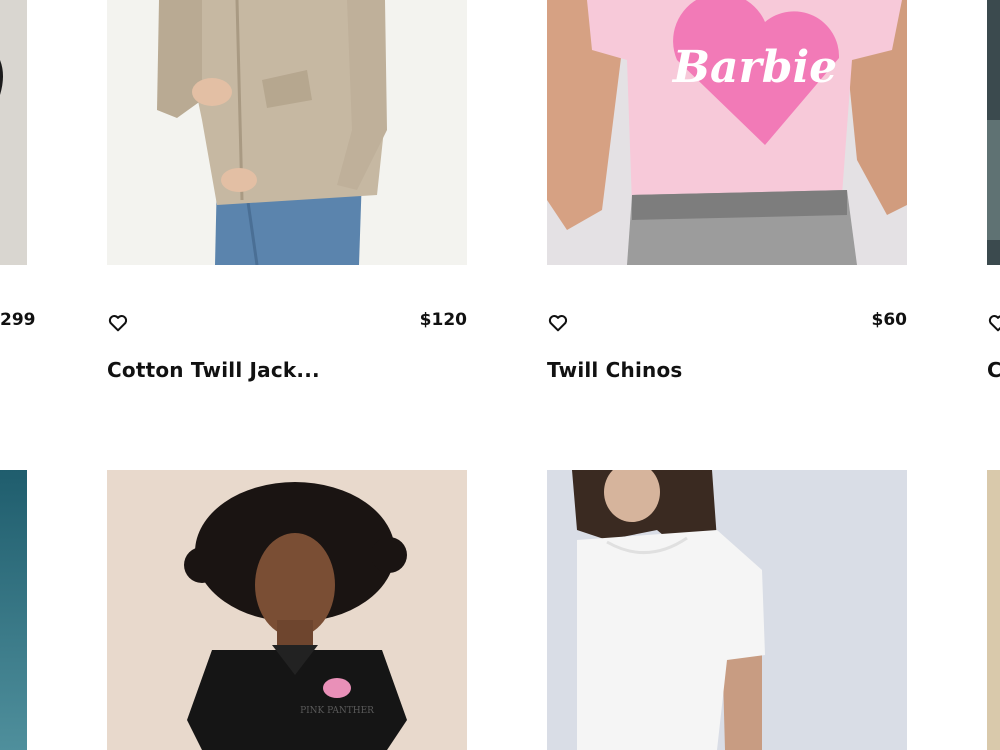  I want to click on product-price: 299, so click(18, 320).